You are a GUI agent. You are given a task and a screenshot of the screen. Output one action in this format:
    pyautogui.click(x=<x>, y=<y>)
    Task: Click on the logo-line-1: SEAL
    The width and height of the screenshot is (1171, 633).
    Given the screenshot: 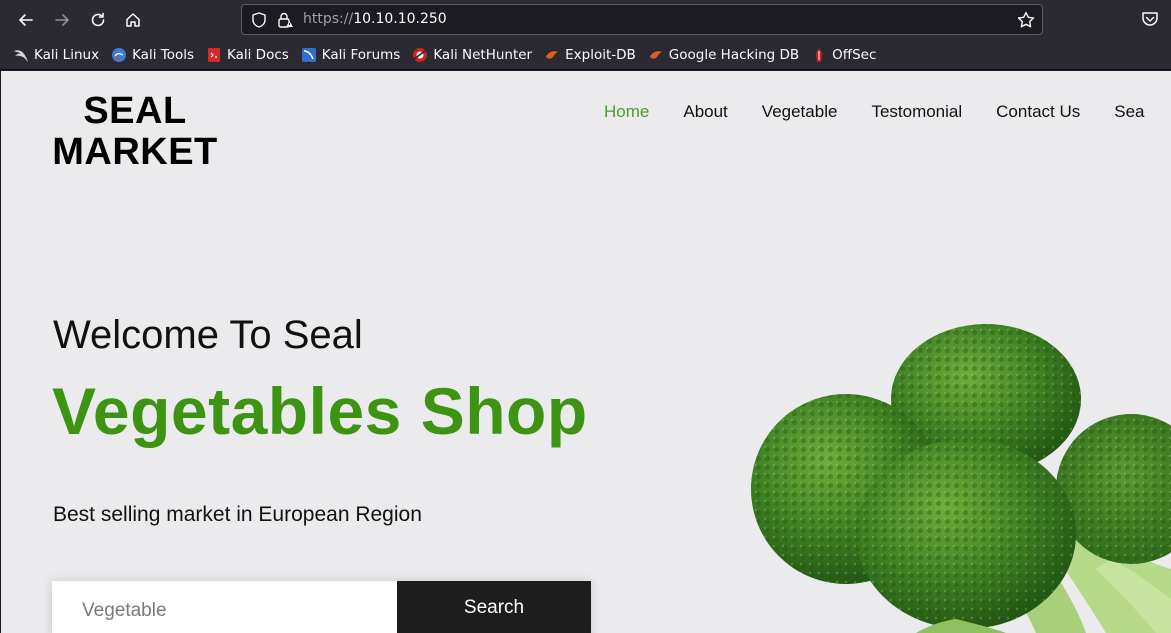 What is the action you would take?
    pyautogui.click(x=135, y=111)
    